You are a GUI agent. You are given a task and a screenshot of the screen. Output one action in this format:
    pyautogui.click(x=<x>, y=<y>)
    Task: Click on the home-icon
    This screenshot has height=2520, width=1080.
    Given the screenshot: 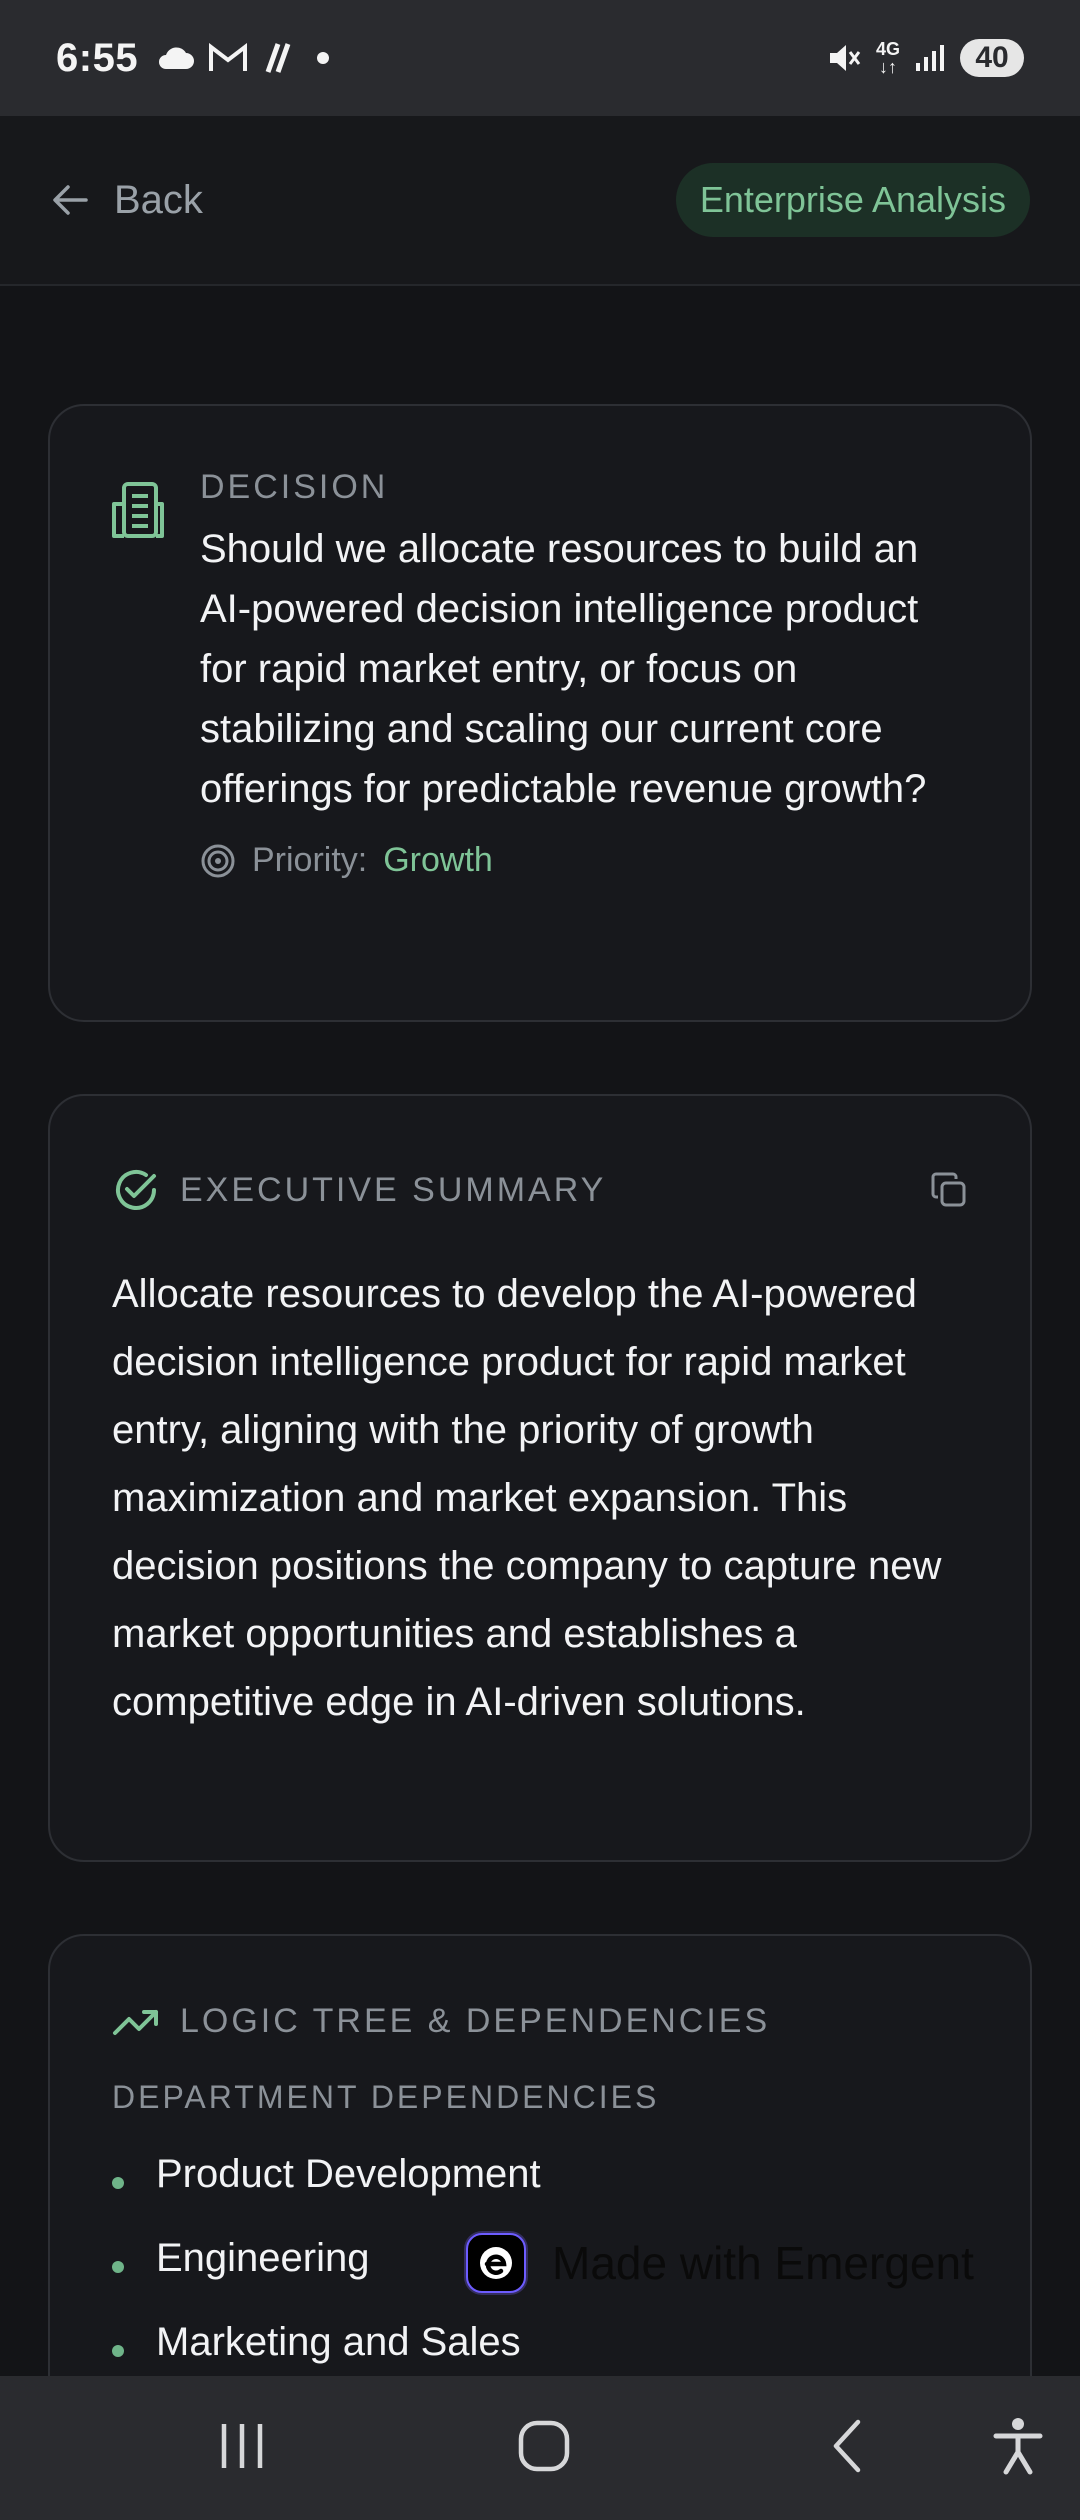 What is the action you would take?
    pyautogui.click(x=544, y=2446)
    